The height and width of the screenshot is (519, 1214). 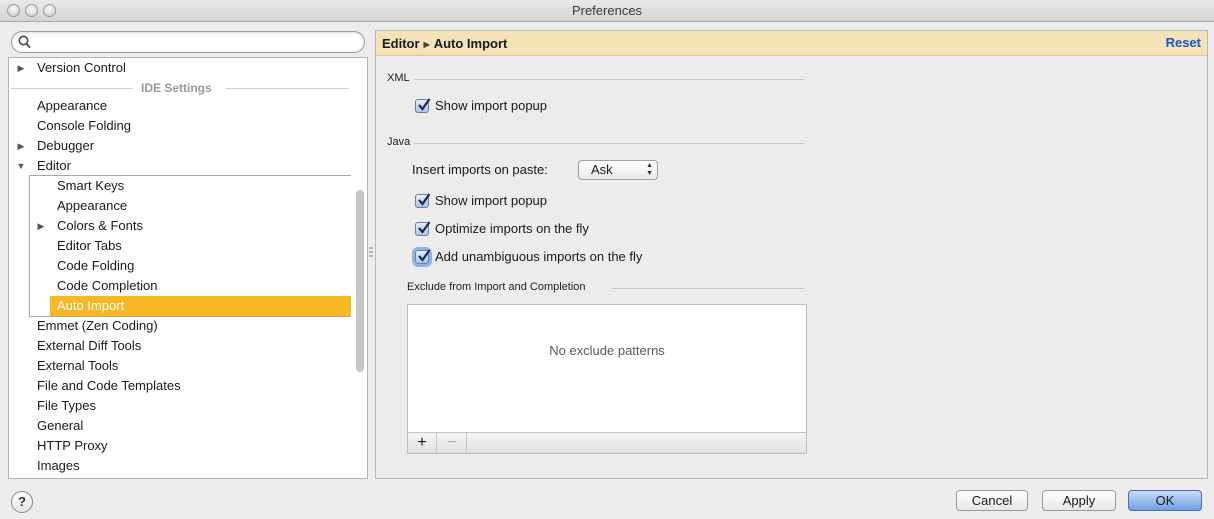 What do you see at coordinates (89, 246) in the screenshot?
I see `tree-item-editor-tabs: Editor Tabs` at bounding box center [89, 246].